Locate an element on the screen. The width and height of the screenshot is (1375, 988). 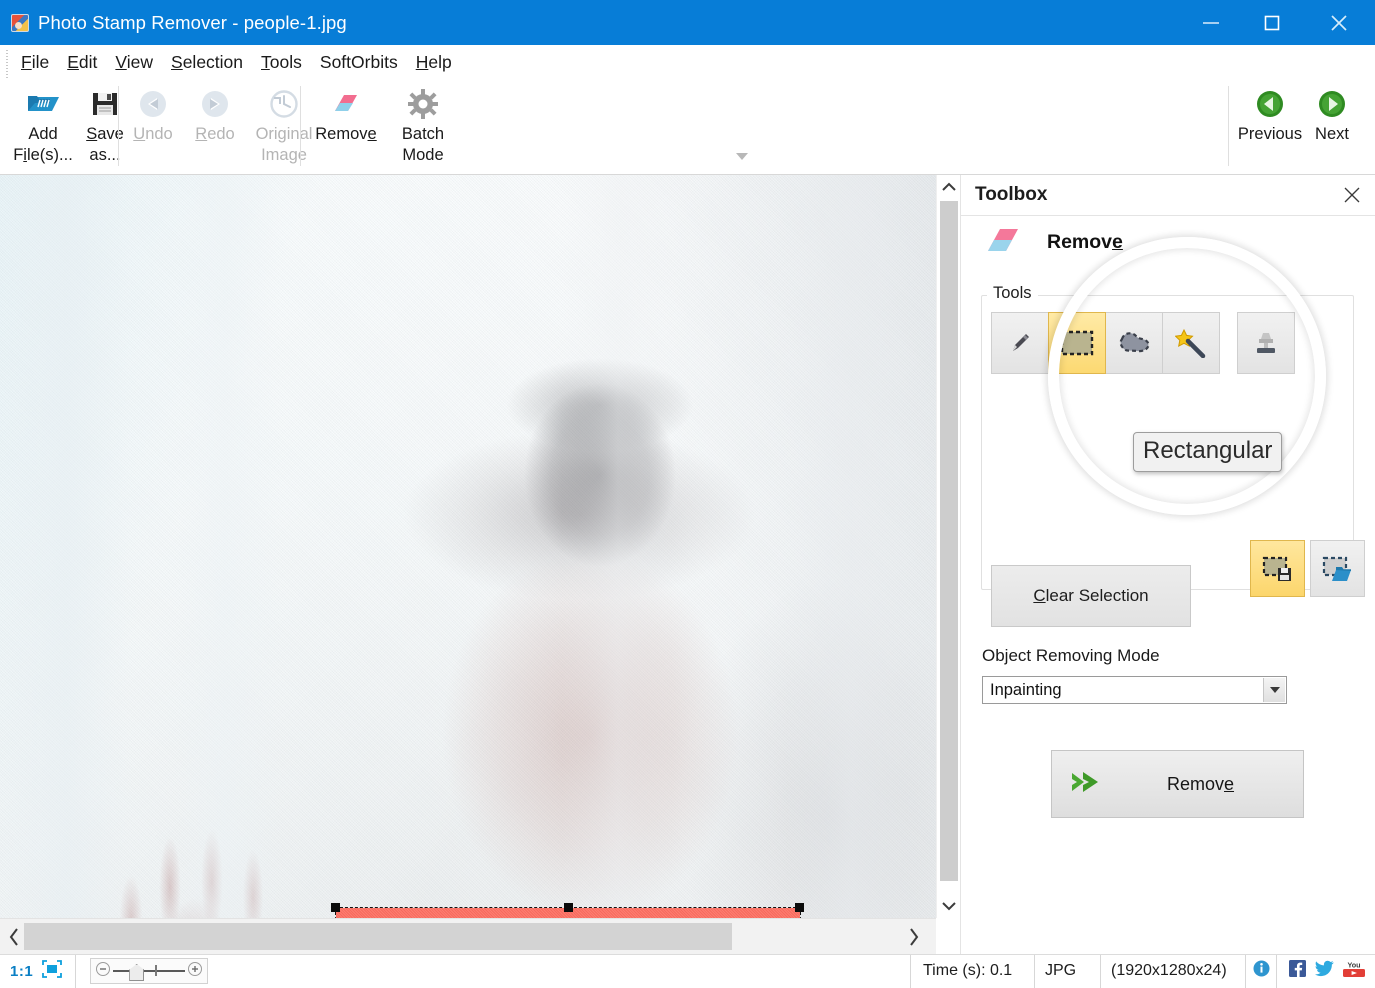
scrollbar-corner is located at coordinates (948, 936).